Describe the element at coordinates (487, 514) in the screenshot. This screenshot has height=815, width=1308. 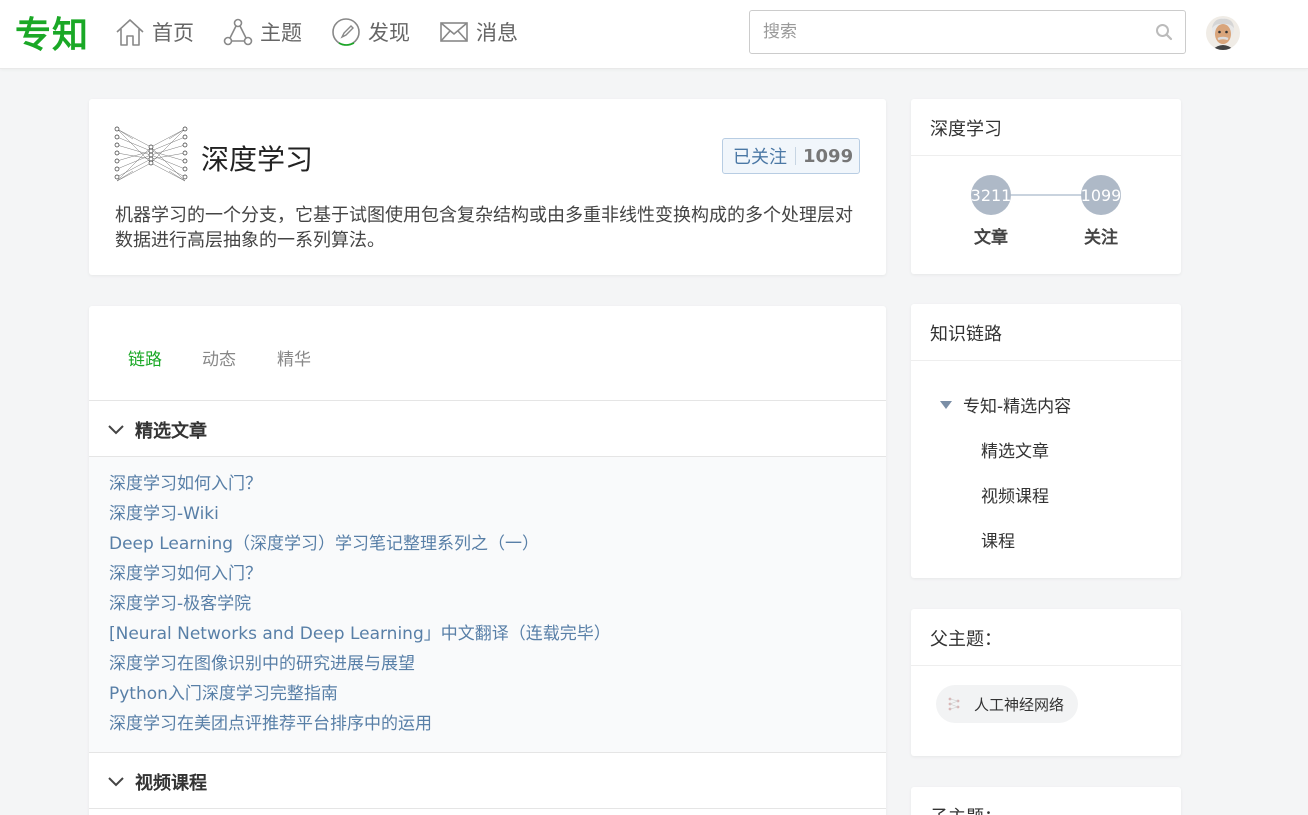
I see `article-link: 深度学习-Wiki` at that location.